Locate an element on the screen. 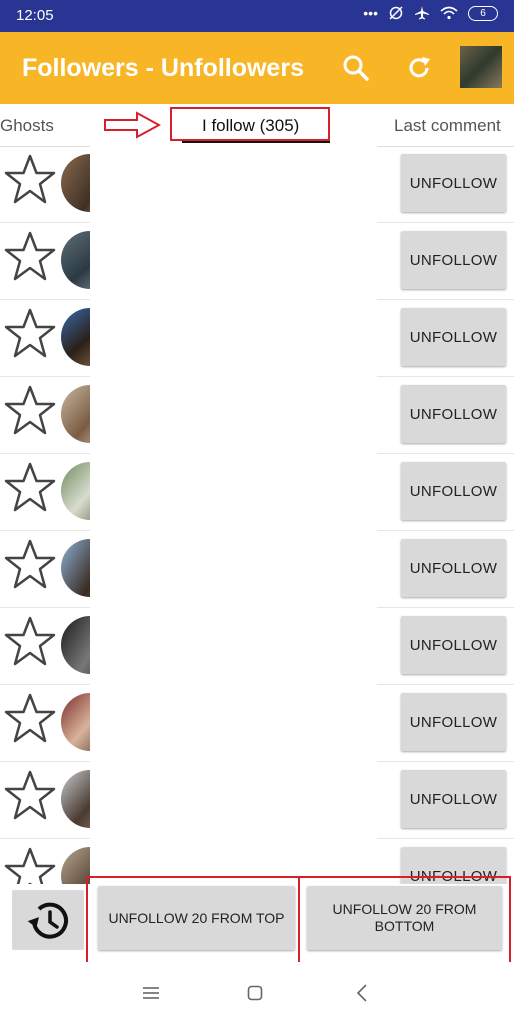  app-title: Followers - Unfollowers is located at coordinates (163, 68).